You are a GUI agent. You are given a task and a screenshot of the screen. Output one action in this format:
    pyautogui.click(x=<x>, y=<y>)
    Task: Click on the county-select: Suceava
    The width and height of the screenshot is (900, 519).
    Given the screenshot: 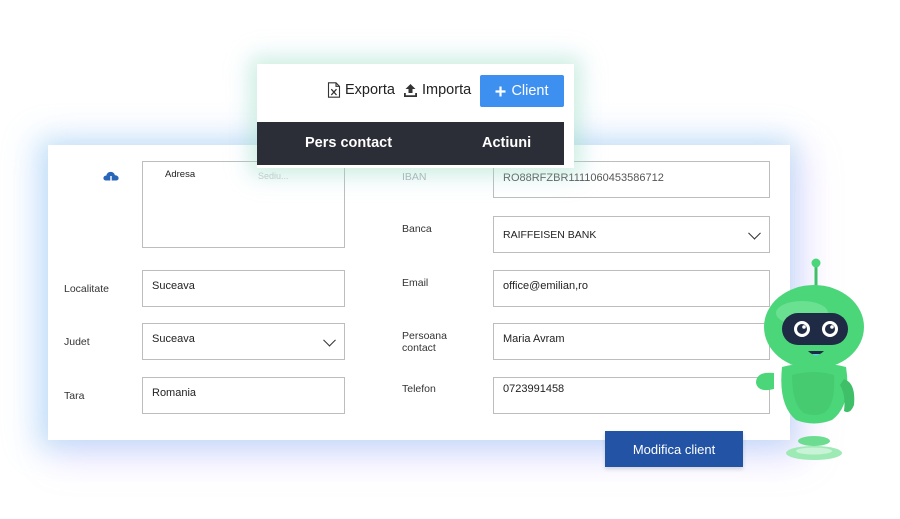 What is the action you would take?
    pyautogui.click(x=243, y=341)
    